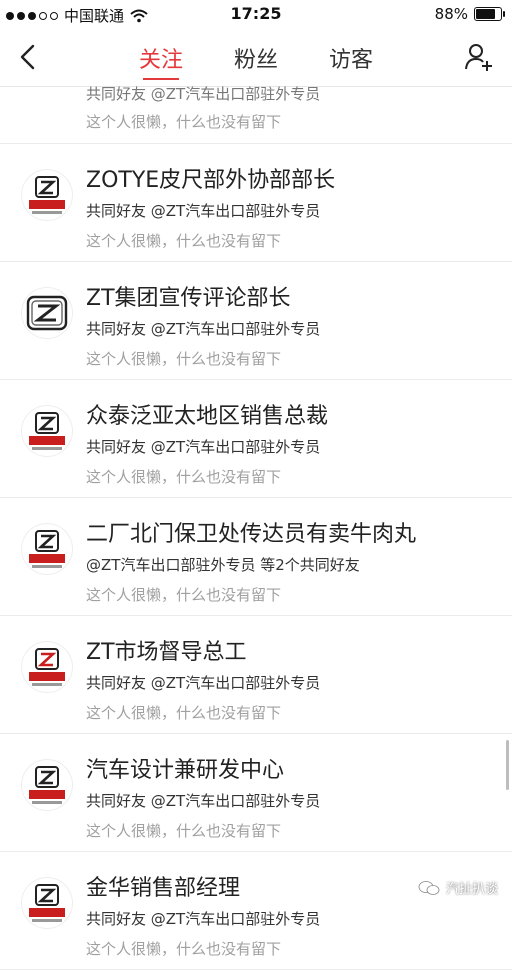 The height and width of the screenshot is (970, 512). What do you see at coordinates (188, 296) in the screenshot?
I see `user-name: ZT集团宣传评论部长` at bounding box center [188, 296].